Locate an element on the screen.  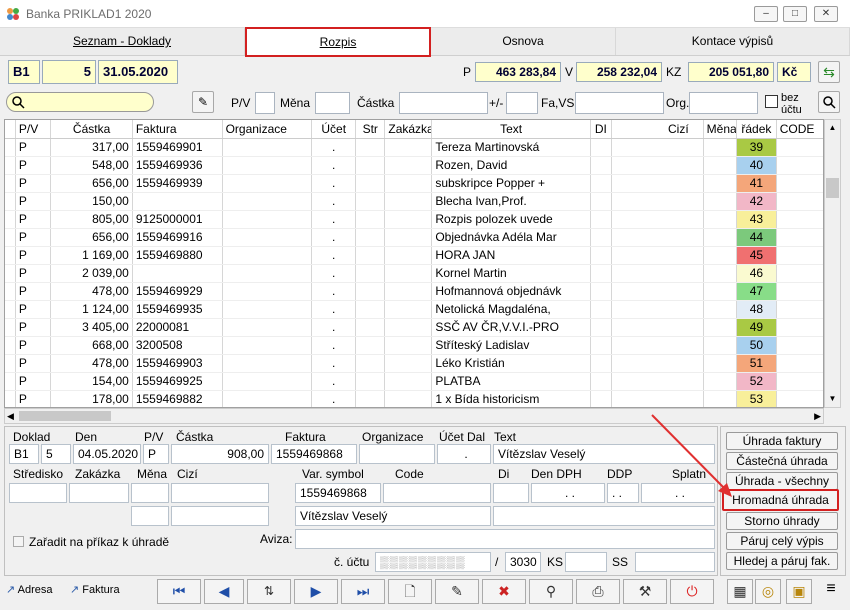
close-button: ✕ is located at coordinates (826, 14).